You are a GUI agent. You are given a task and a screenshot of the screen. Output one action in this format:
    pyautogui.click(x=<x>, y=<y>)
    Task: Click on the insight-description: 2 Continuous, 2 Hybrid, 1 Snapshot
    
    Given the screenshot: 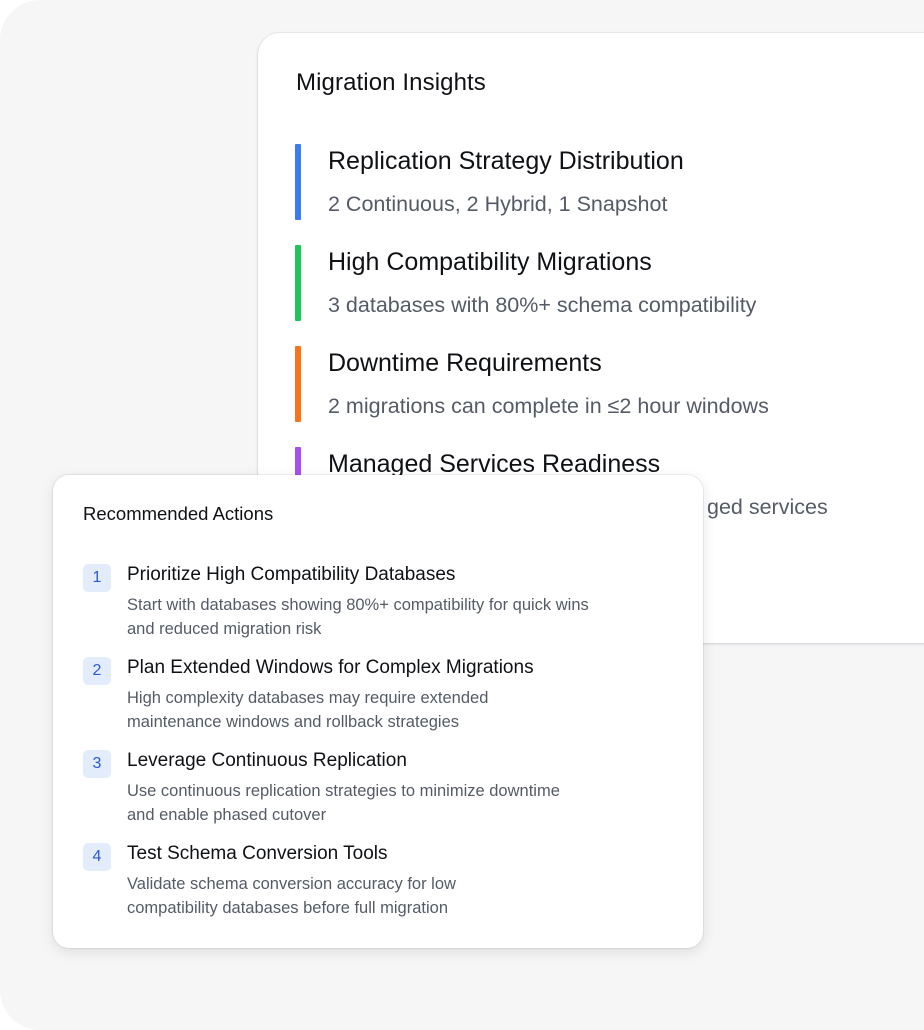 What is the action you would take?
    pyautogui.click(x=498, y=204)
    